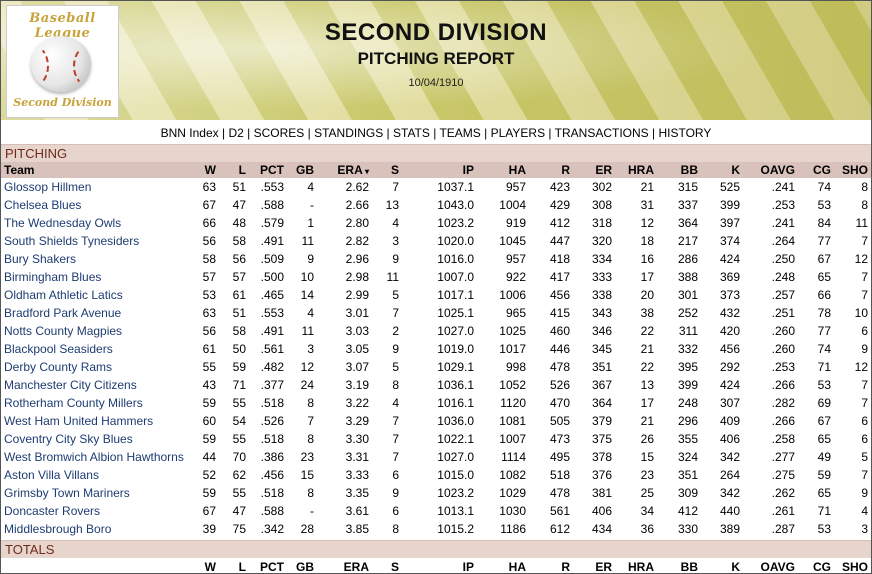  What do you see at coordinates (852, 456) in the screenshot?
I see `cell-sho: 5` at bounding box center [852, 456].